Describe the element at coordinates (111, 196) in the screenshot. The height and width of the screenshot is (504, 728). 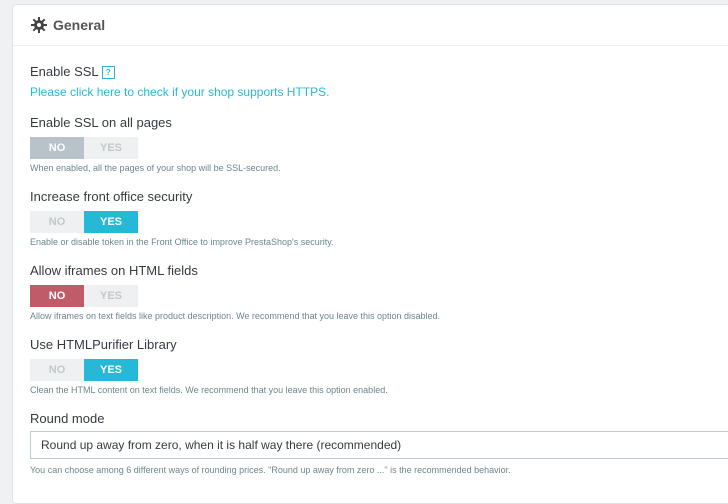
I see `front-security-label: Increase front office security` at that location.